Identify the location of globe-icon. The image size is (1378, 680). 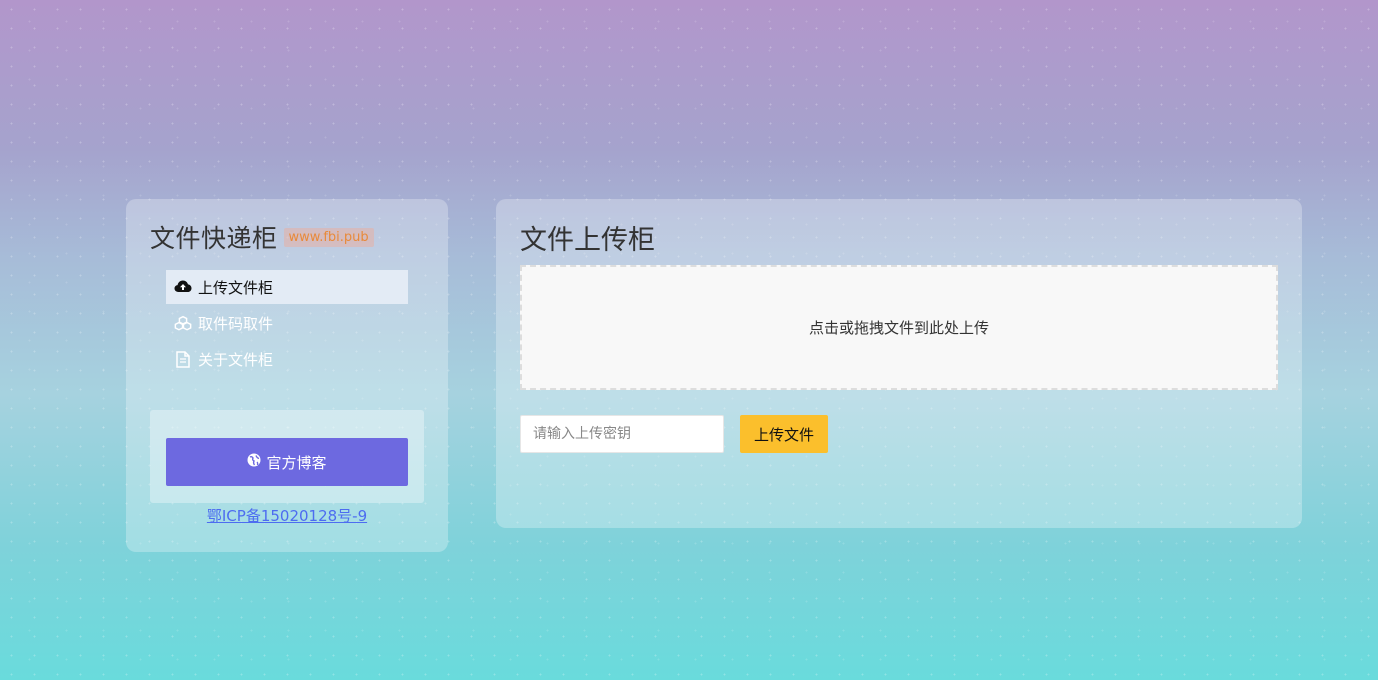
(254, 462).